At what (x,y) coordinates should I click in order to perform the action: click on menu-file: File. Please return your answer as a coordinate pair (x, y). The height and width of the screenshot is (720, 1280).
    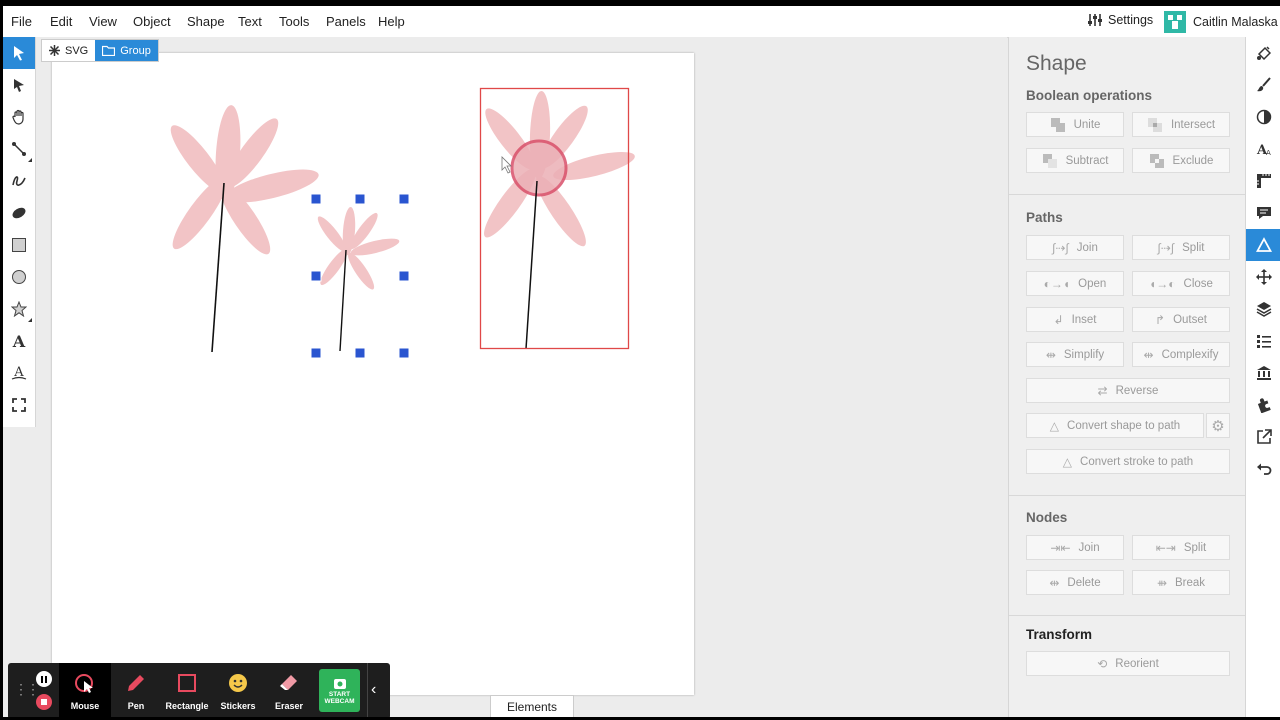
    Looking at the image, I should click on (21, 21).